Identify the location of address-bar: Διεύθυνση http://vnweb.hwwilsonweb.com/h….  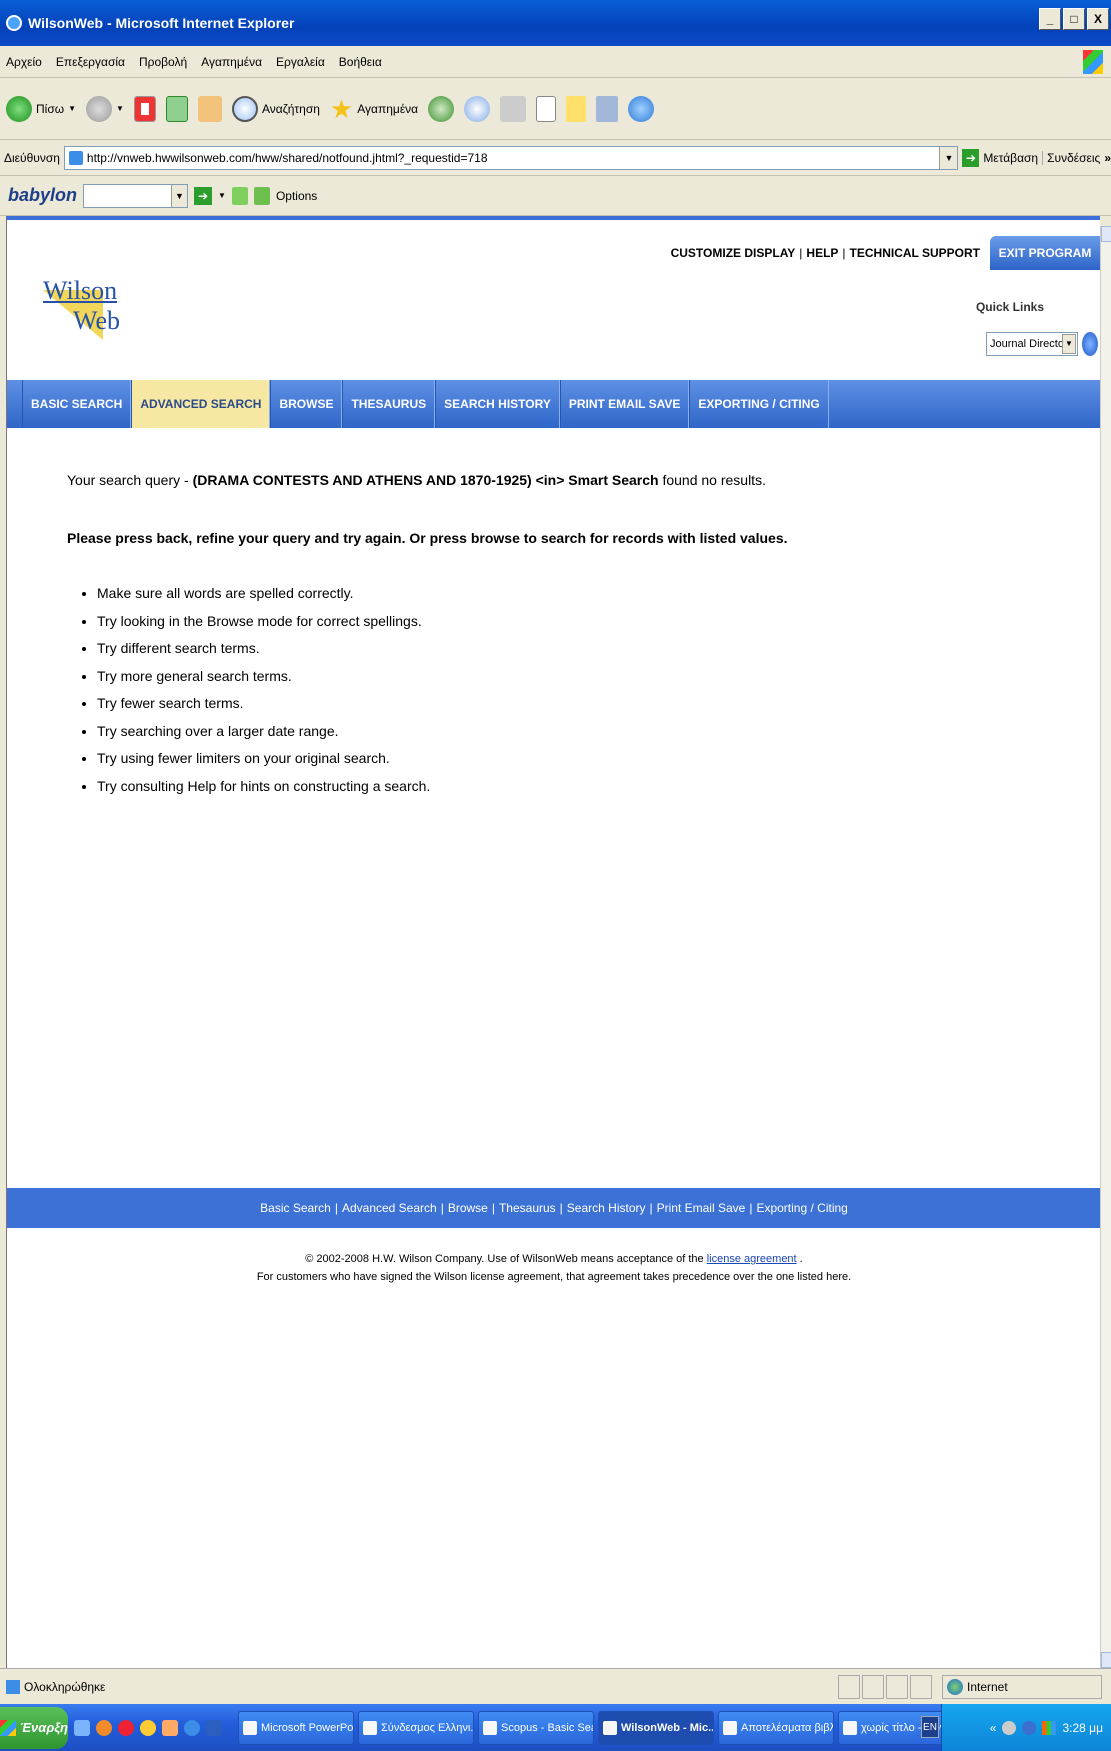
(555, 158).